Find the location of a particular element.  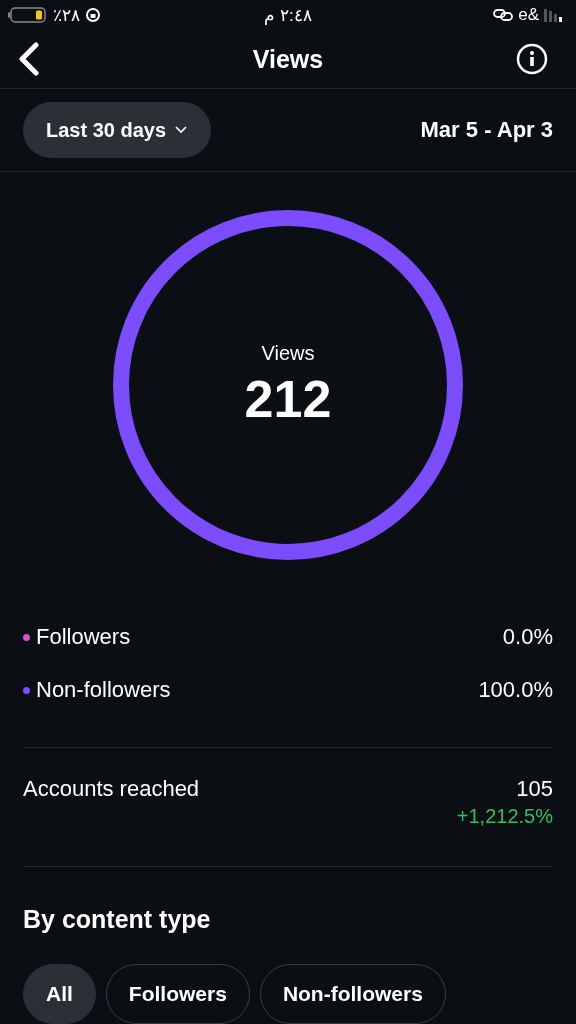

section-heading: By content type is located at coordinates (117, 919).